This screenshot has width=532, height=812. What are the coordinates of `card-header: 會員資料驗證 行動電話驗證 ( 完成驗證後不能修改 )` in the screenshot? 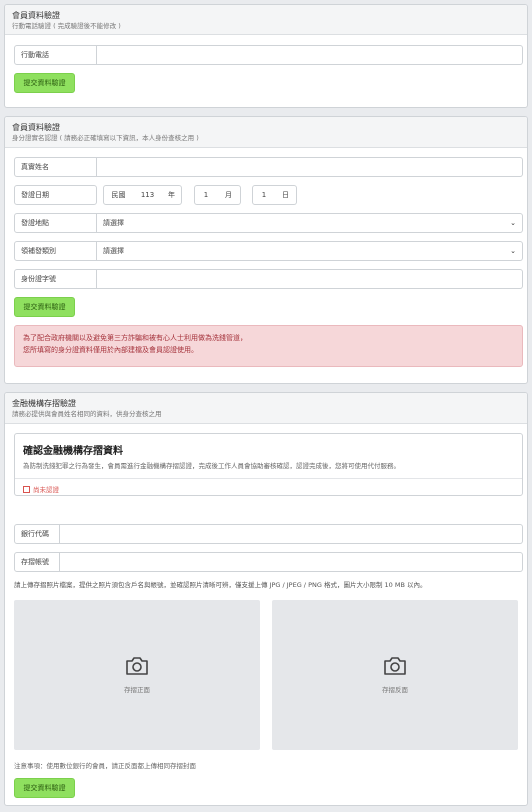 It's located at (266, 20).